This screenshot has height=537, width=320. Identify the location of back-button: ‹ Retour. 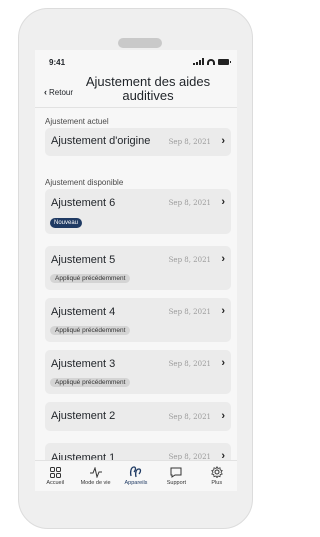
(58, 92).